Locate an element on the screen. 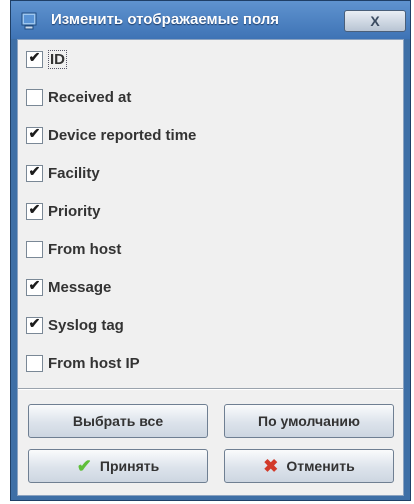  field-label: From host is located at coordinates (85, 249).